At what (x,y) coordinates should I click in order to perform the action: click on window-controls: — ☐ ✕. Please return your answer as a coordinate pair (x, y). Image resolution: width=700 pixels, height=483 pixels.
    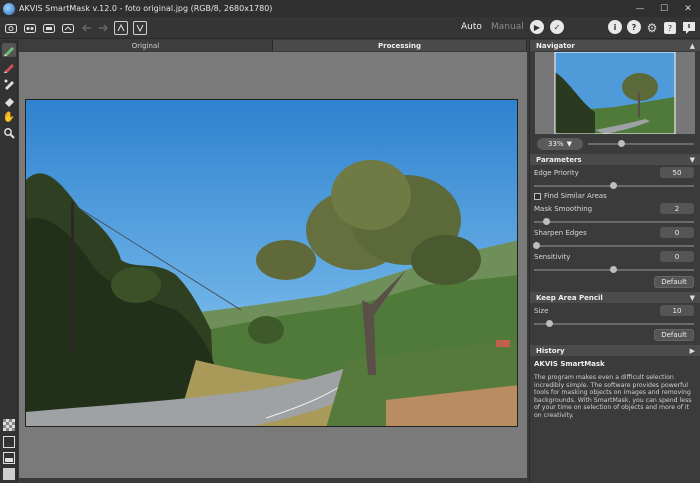
    Looking at the image, I should click on (664, 8).